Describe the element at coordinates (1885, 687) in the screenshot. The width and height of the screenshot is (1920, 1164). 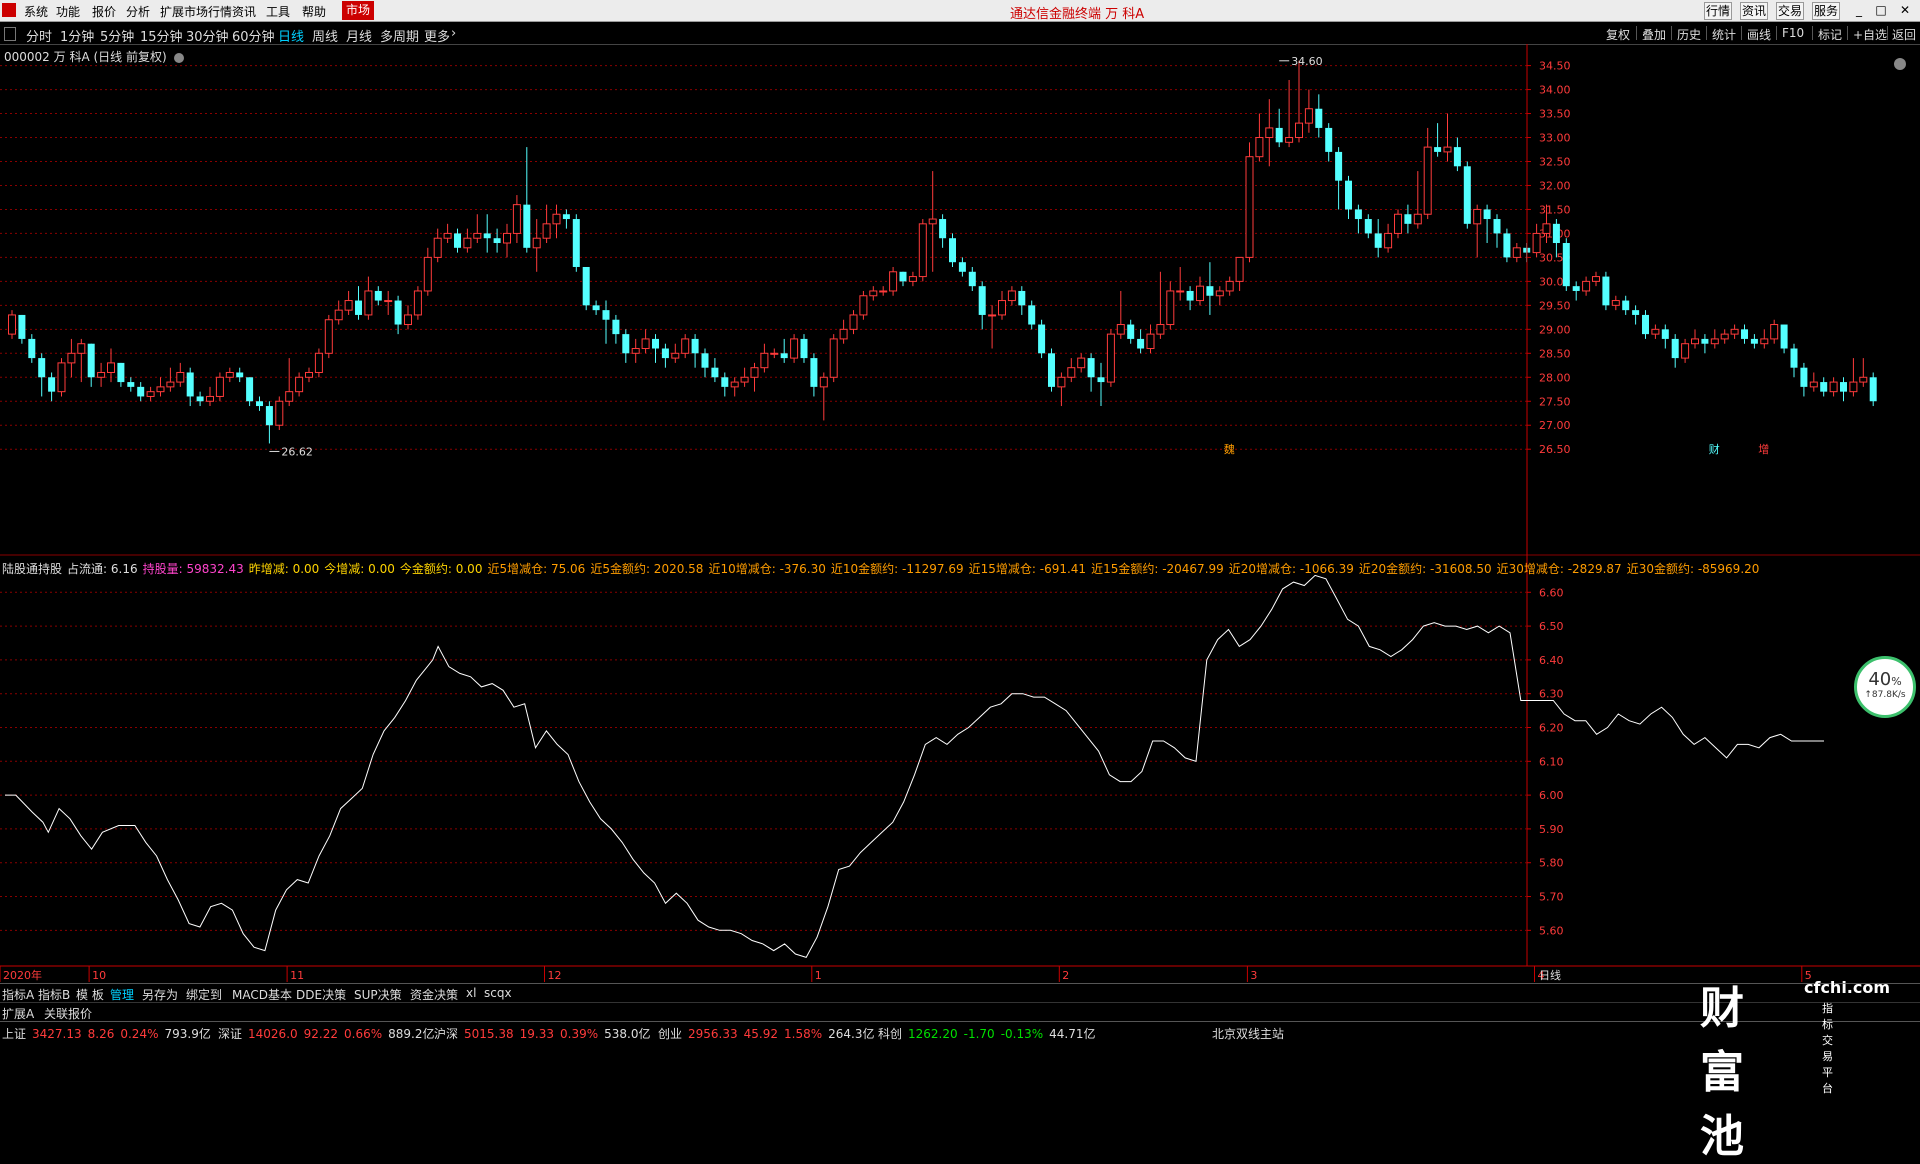
I see `network-speed-widget: 40% ↑87.8K/s` at that location.